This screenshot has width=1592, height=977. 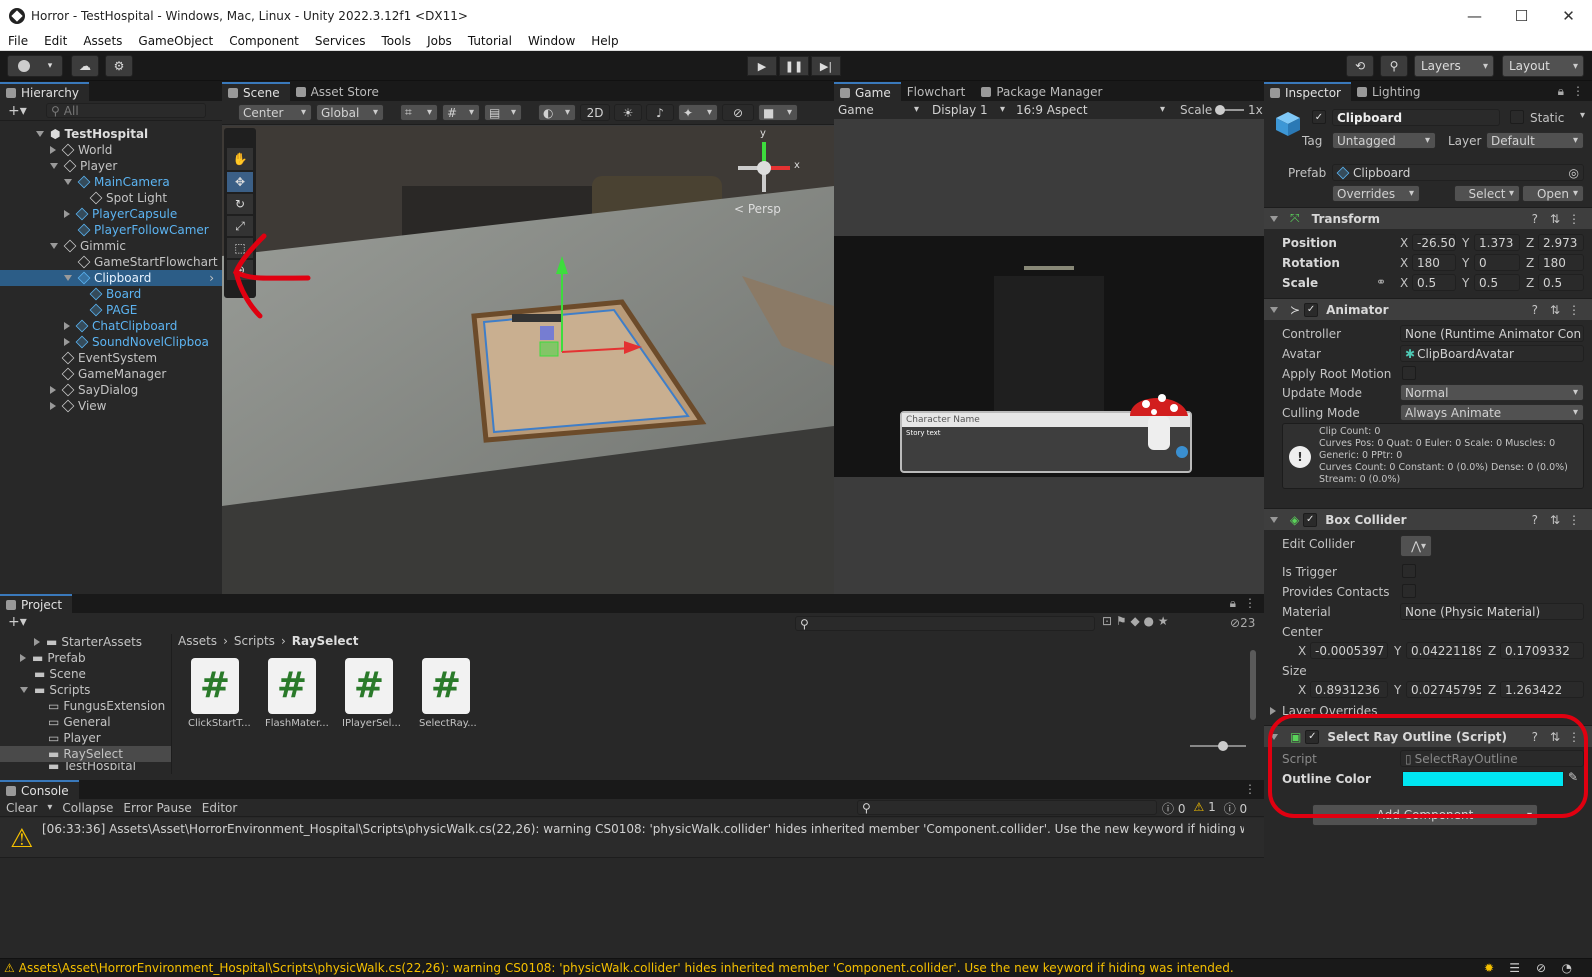 What do you see at coordinates (254, 641) in the screenshot?
I see `breadcrumb-item: Scripts` at bounding box center [254, 641].